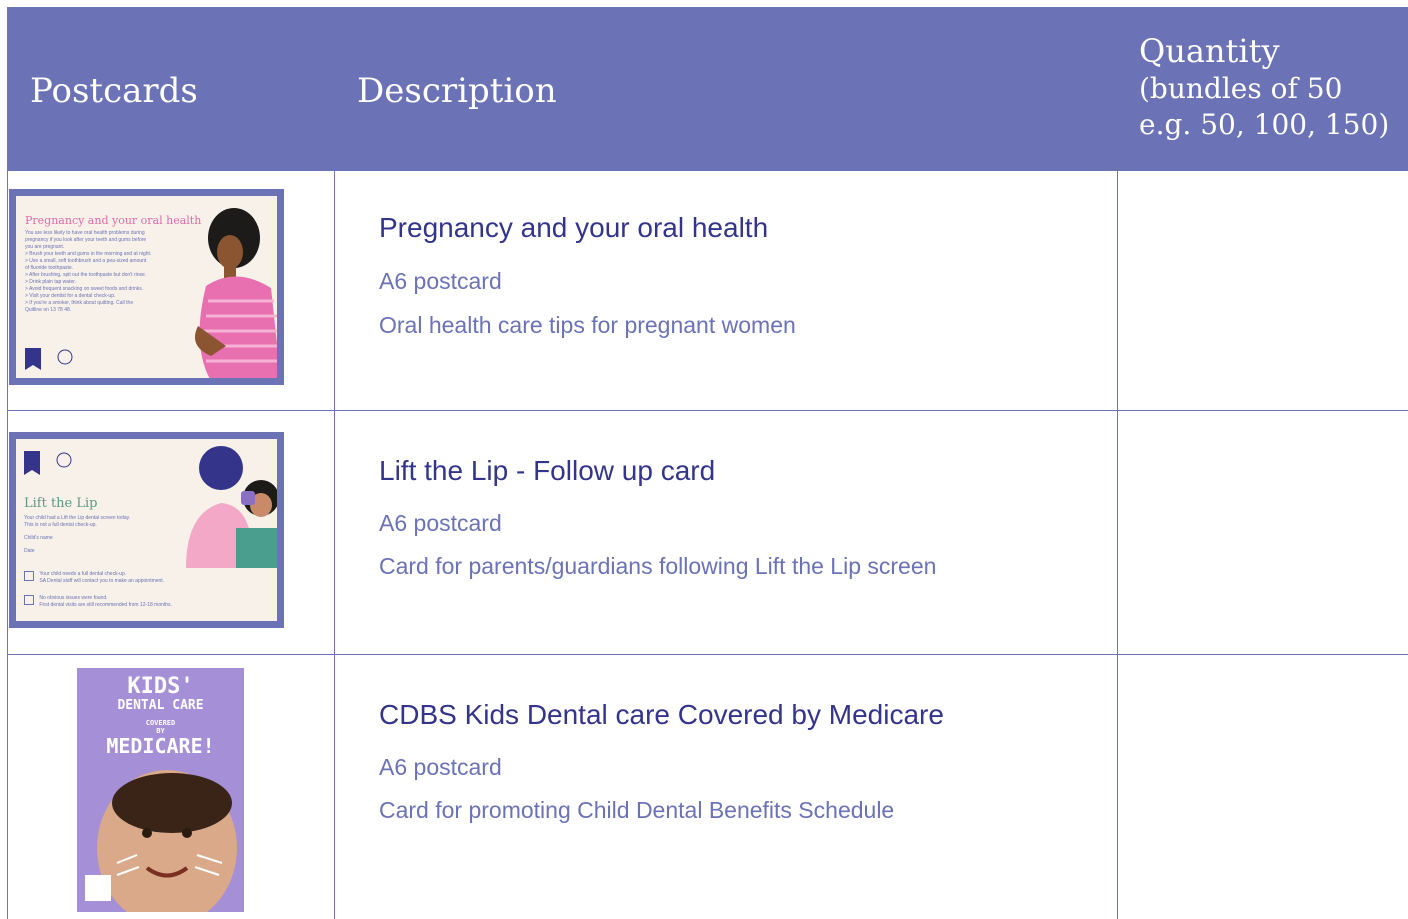 The height and width of the screenshot is (919, 1408). What do you see at coordinates (1241, 88) in the screenshot?
I see `header-quantity-sub-1: (bundles of 50` at bounding box center [1241, 88].